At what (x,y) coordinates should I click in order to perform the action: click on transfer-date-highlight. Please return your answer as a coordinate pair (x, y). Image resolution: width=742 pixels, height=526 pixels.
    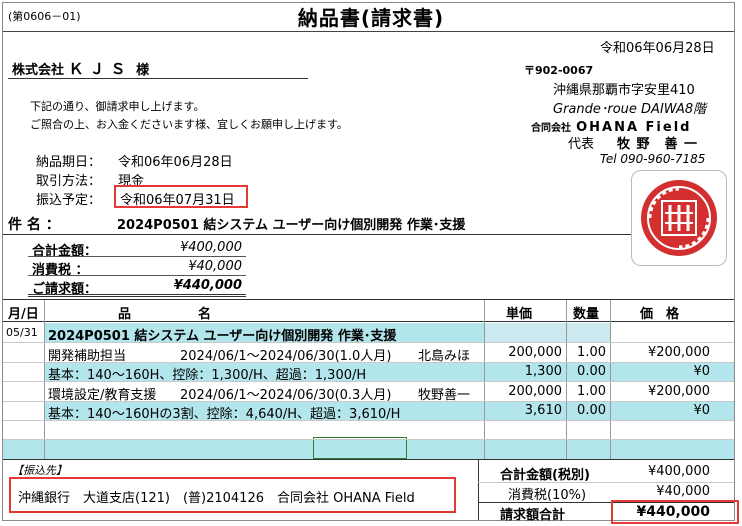
    Looking at the image, I should click on (181, 196).